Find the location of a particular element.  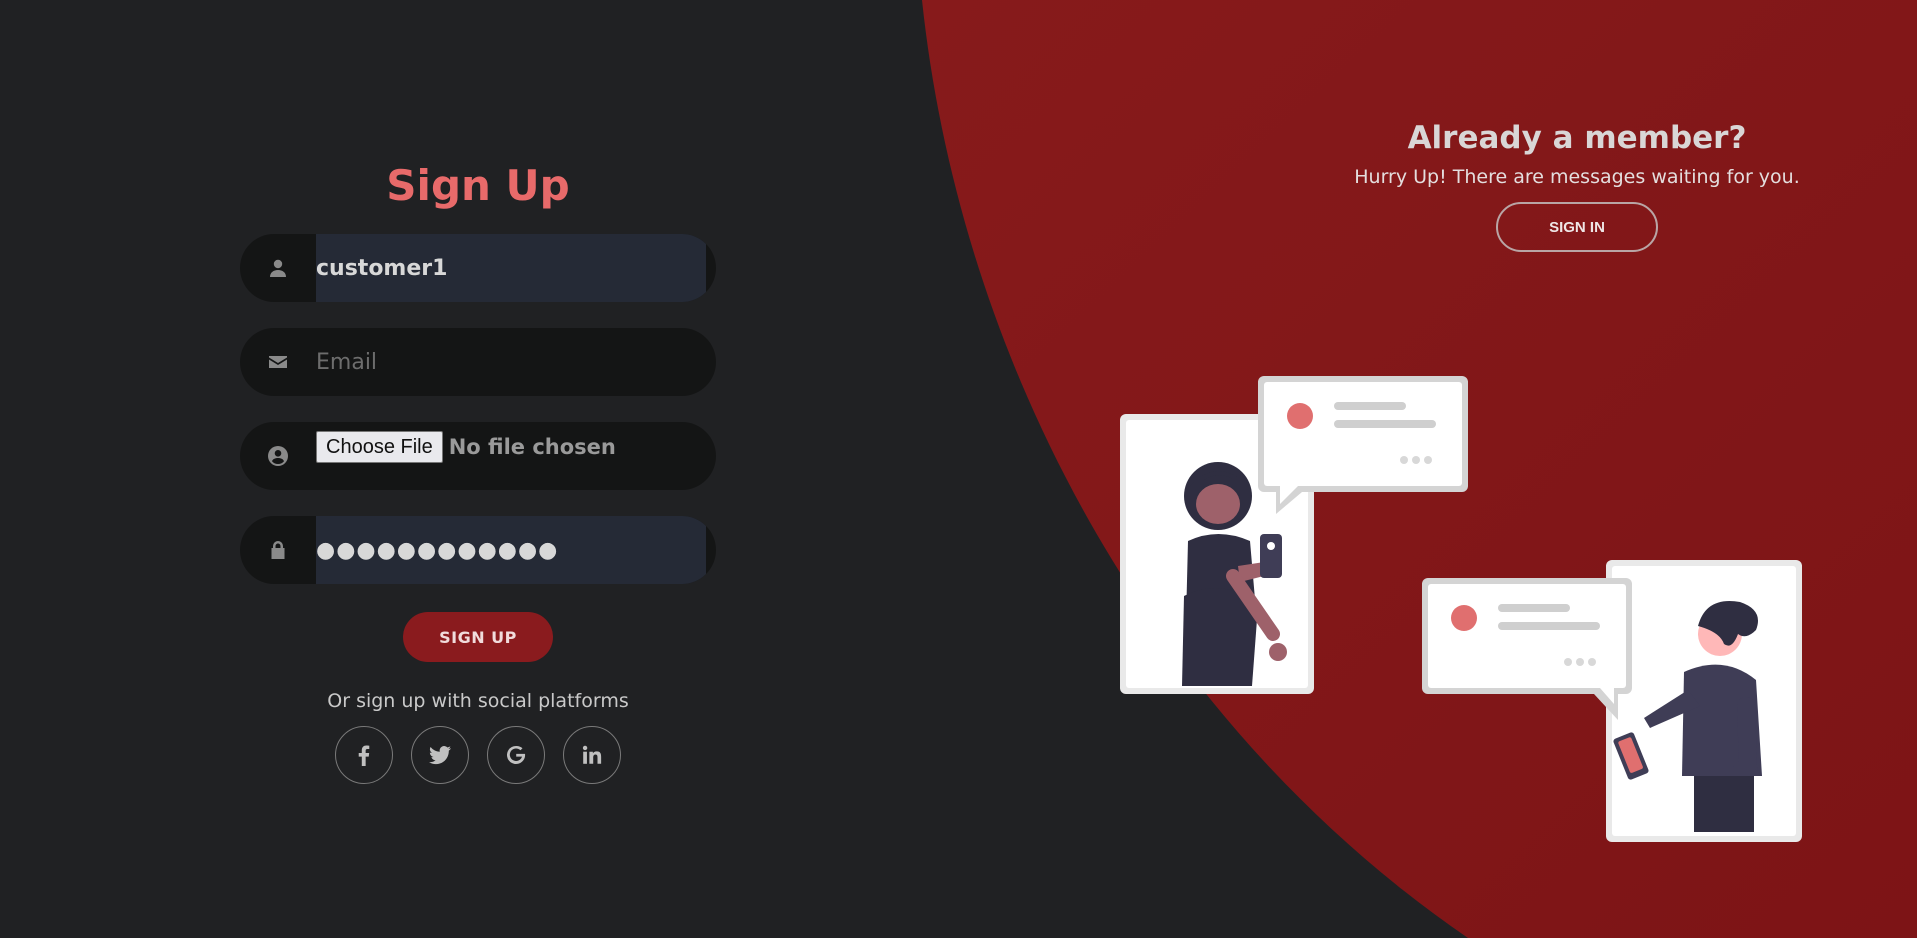

google-icon is located at coordinates (516, 755).